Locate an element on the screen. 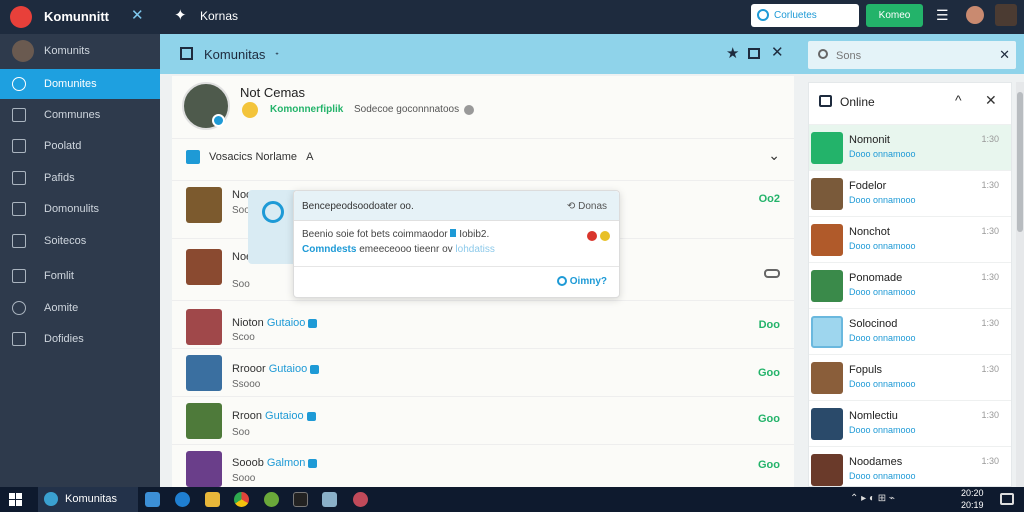 The width and height of the screenshot is (1024, 512). chrome-icon is located at coordinates (241, 499).